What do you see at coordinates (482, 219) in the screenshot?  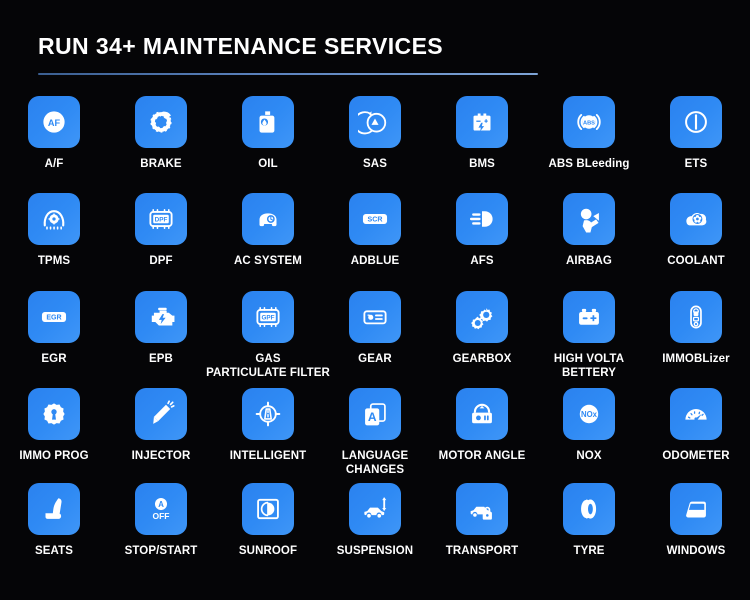 I see `headlight-icon` at bounding box center [482, 219].